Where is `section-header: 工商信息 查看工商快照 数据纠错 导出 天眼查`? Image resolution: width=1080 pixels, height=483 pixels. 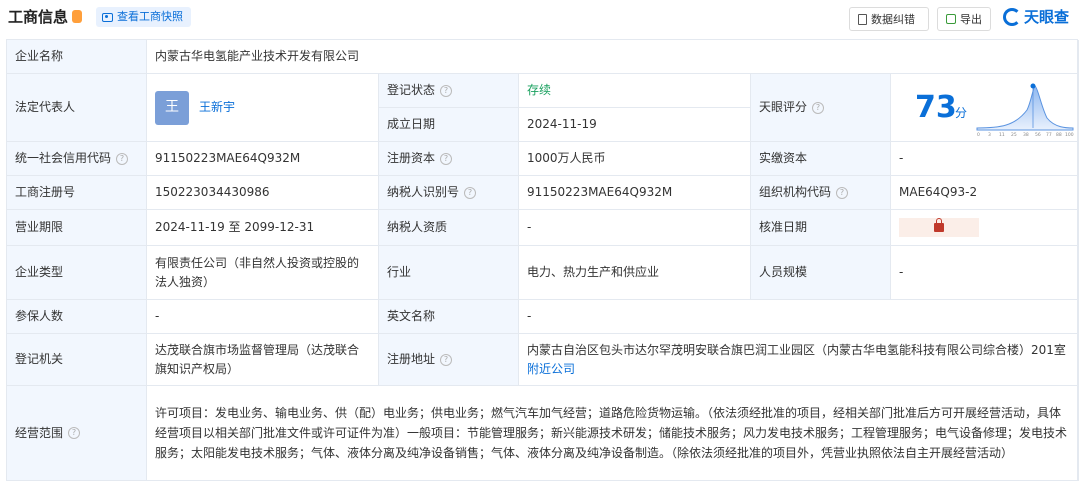 section-header: 工商信息 查看工商快照 数据纠错 导出 天眼查 is located at coordinates (540, 18).